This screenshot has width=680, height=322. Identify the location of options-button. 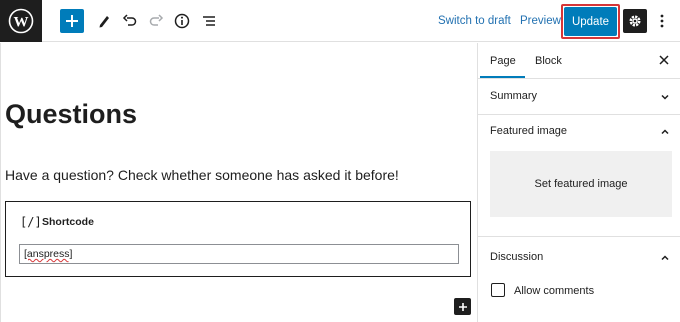
(662, 21).